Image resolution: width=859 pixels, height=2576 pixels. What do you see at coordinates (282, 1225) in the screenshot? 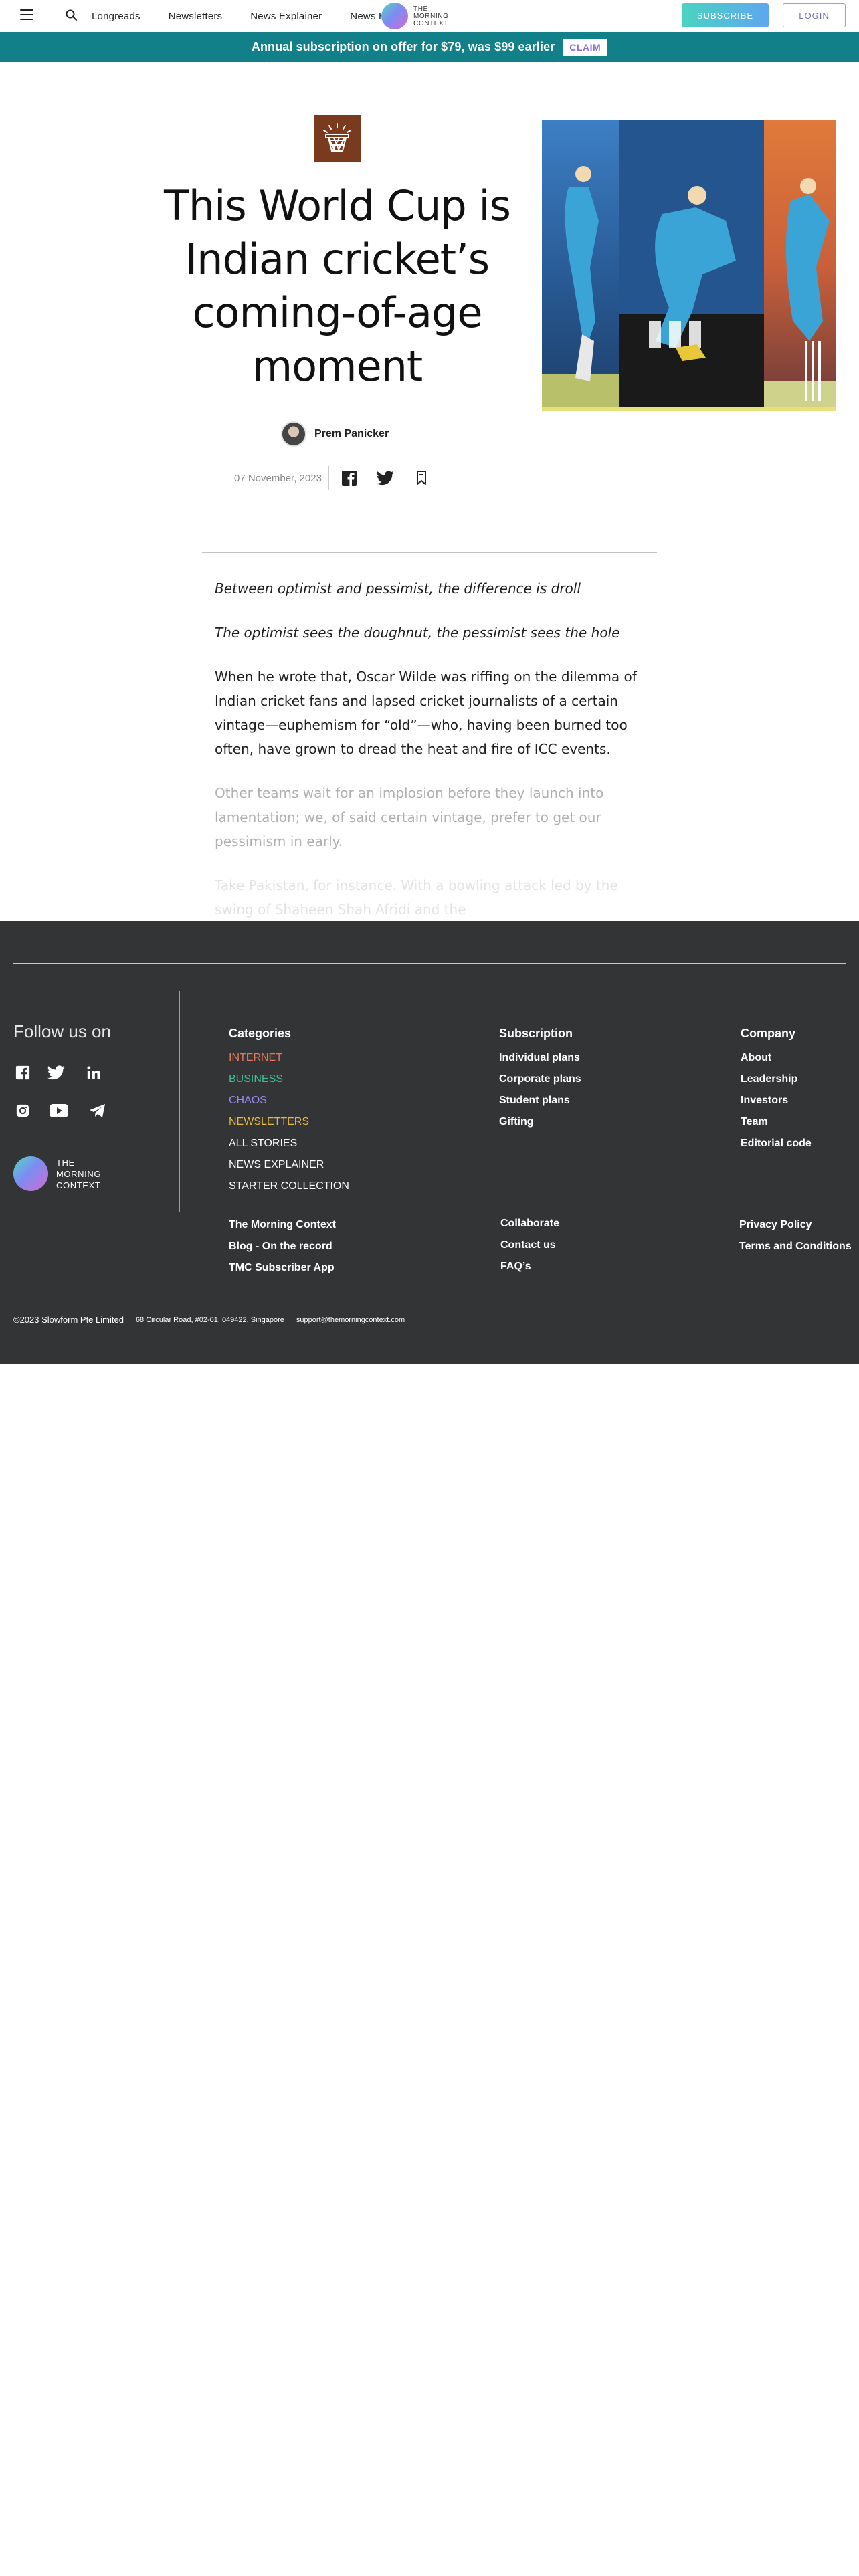
I see `footer-link-the-morning-context: The Morning Context` at bounding box center [282, 1225].